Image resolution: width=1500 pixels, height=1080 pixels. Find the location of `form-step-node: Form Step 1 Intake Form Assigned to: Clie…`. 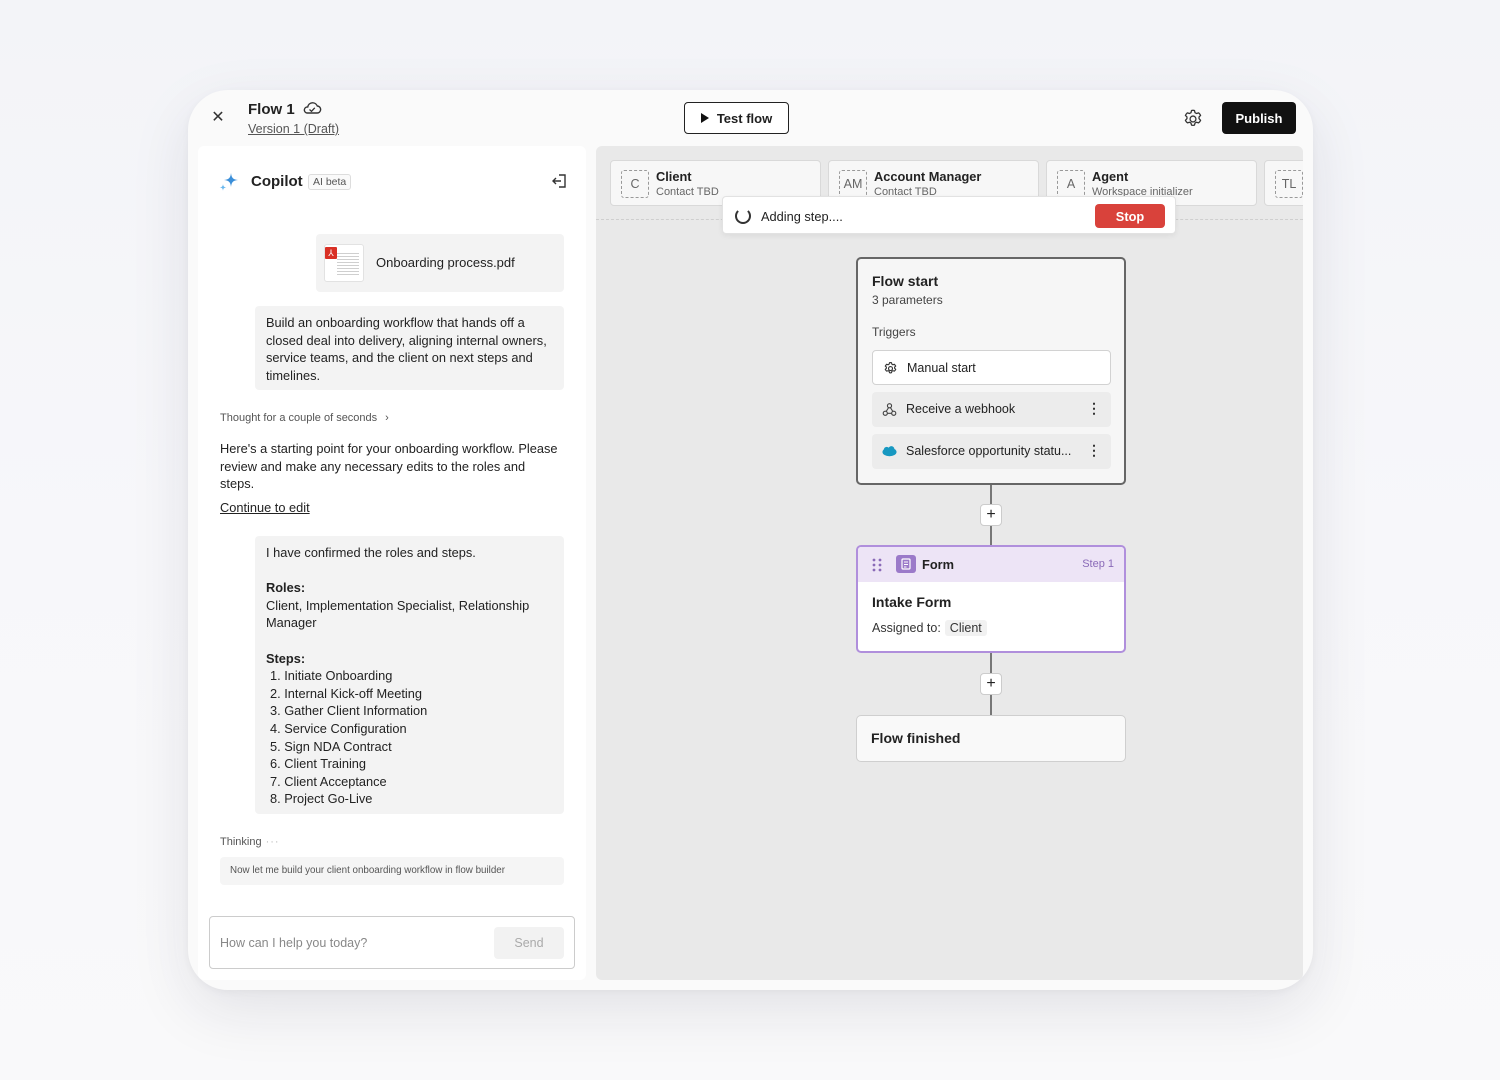

form-step-node: Form Step 1 Intake Form Assigned to: Clie… is located at coordinates (991, 599).